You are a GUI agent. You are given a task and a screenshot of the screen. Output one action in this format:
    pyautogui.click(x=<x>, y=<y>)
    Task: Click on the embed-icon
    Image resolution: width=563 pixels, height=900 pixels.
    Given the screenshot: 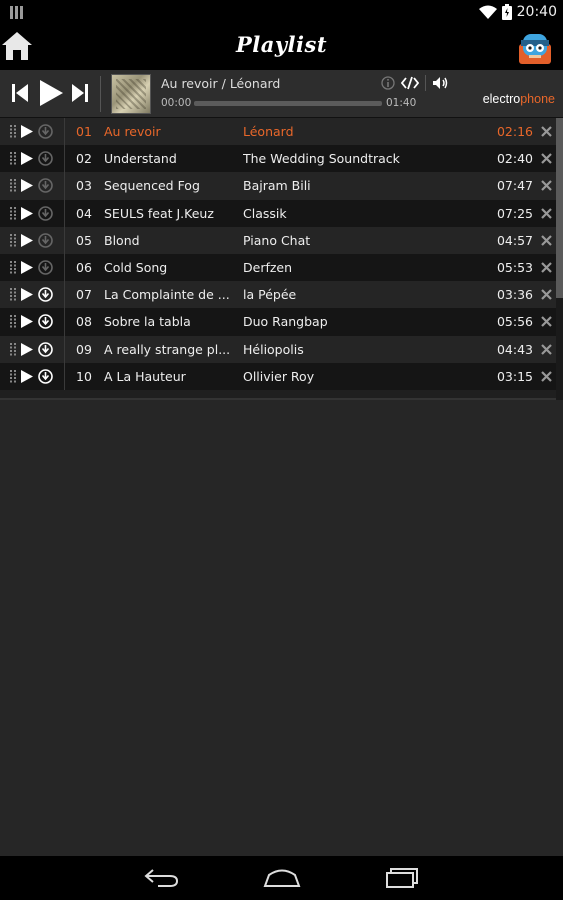 What is the action you would take?
    pyautogui.click(x=410, y=83)
    